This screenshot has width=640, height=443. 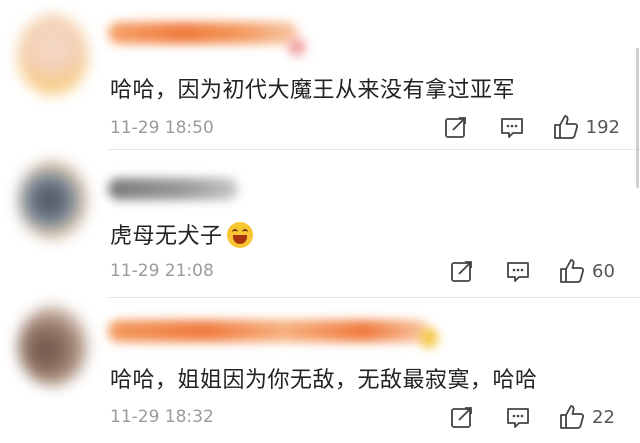 What do you see at coordinates (313, 90) in the screenshot?
I see `comment-text: 哈哈，因为初代大魔王从来没有拿过亚军` at bounding box center [313, 90].